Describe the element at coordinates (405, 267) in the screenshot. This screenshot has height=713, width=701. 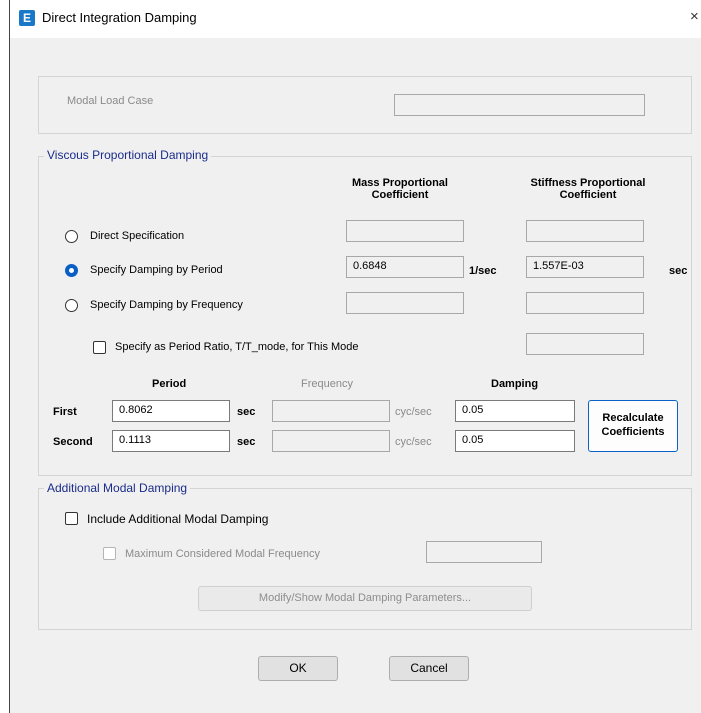
I see `mass-coefficient-value: 0.6848` at that location.